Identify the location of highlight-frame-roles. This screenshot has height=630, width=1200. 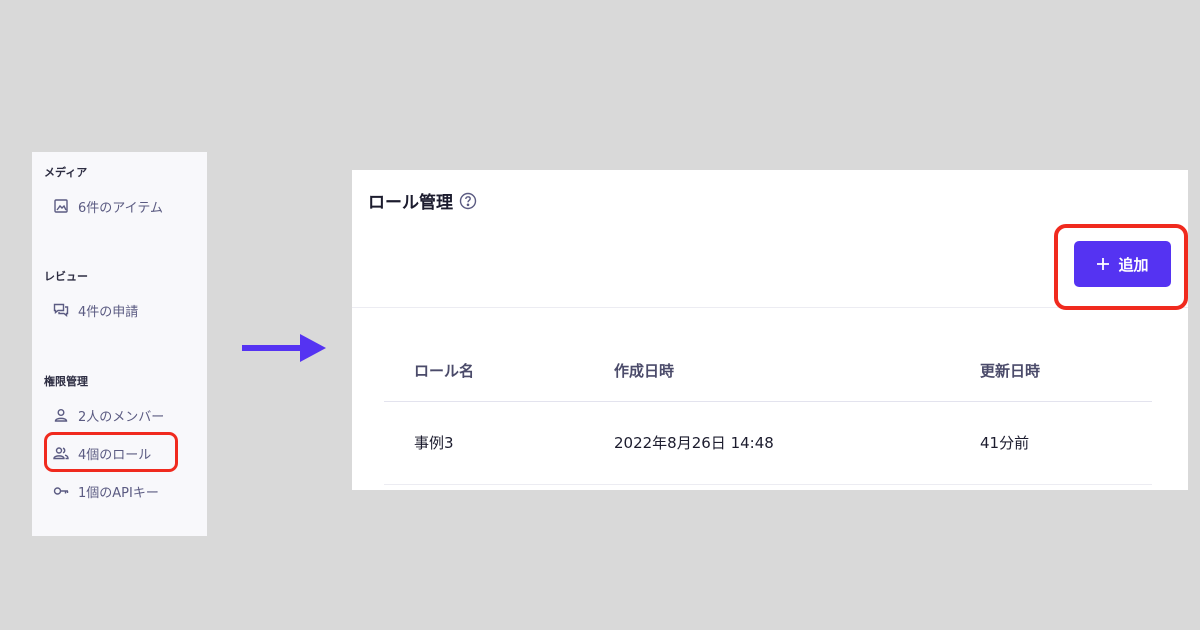
(111, 452).